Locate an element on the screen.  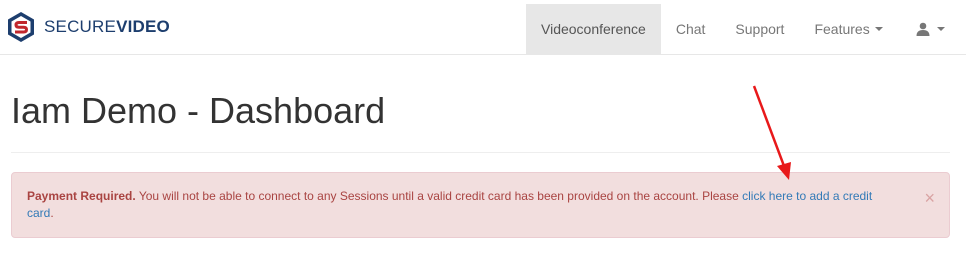
nav-label-videoconference: Videoconference is located at coordinates (593, 29).